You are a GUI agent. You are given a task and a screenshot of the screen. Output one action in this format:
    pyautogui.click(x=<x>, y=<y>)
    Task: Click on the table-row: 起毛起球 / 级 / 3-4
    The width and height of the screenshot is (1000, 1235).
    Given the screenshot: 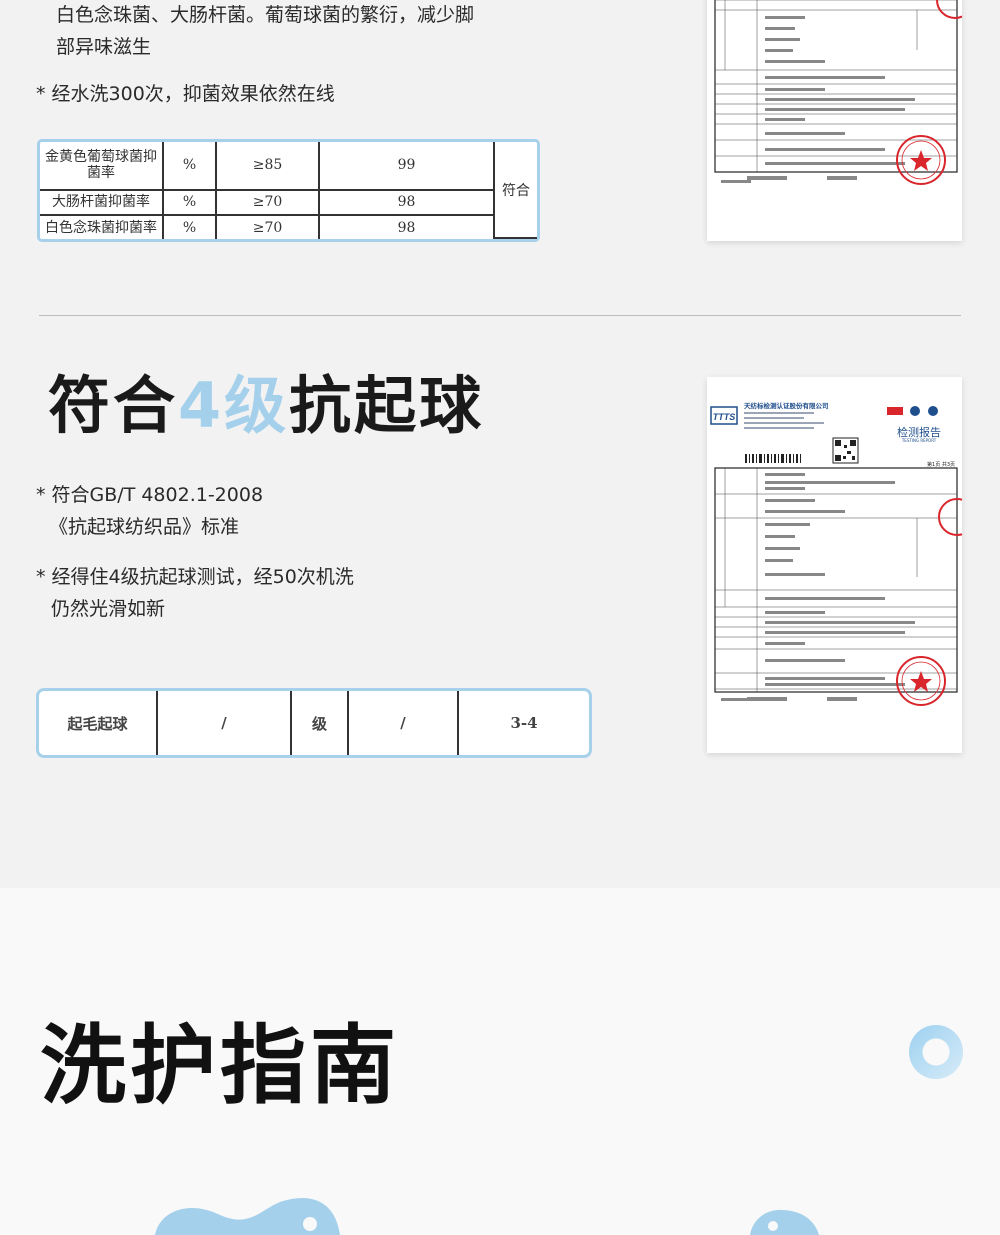 What is the action you would take?
    pyautogui.click(x=314, y=723)
    